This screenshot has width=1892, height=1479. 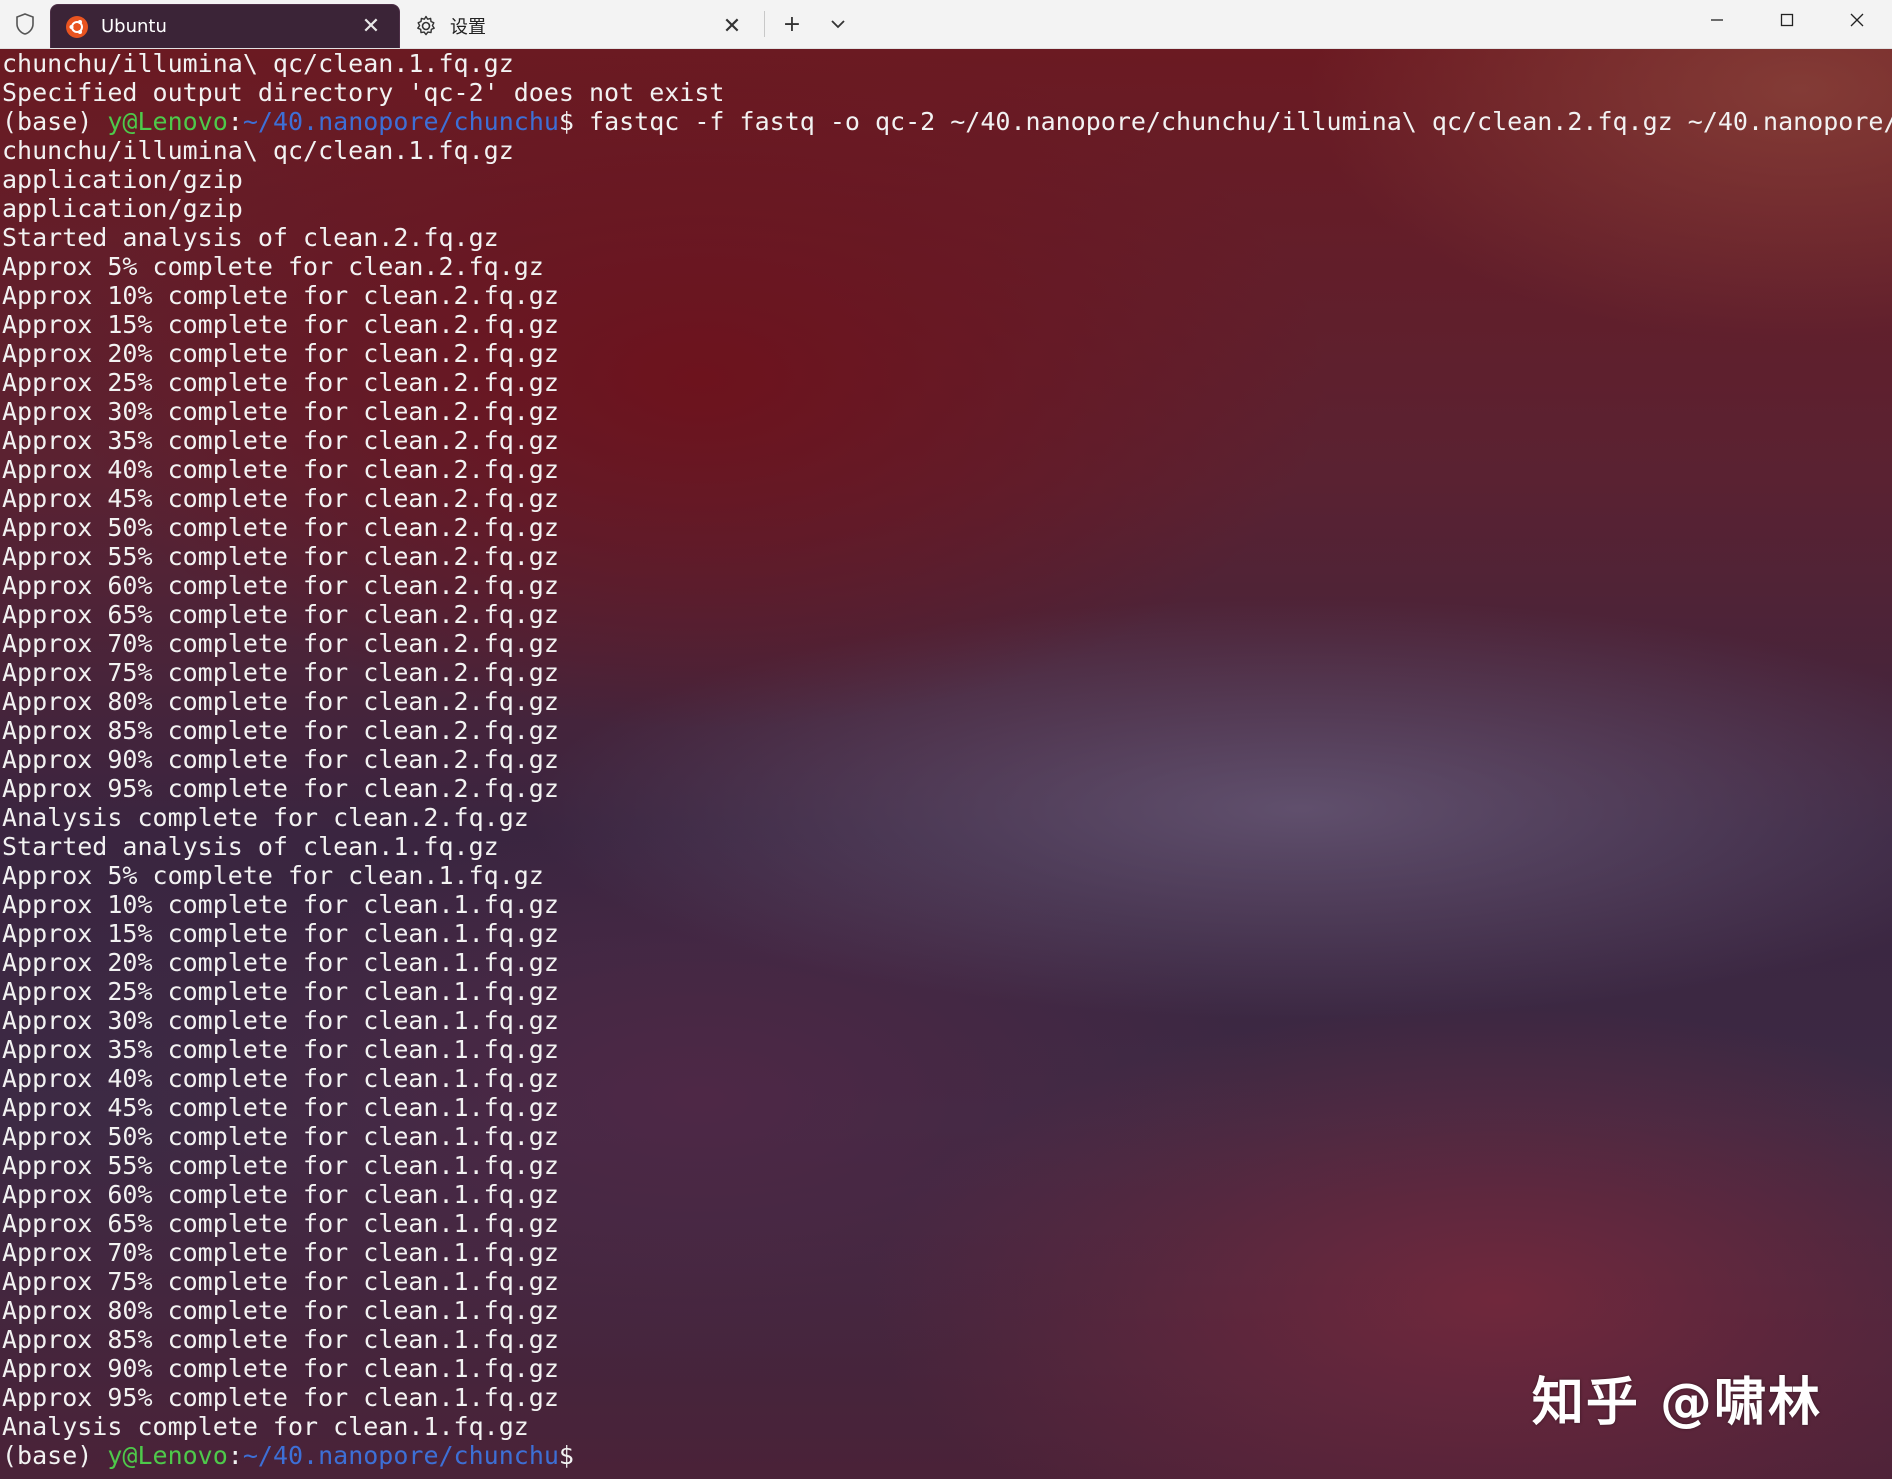 I want to click on close-icon, so click(x=1857, y=20).